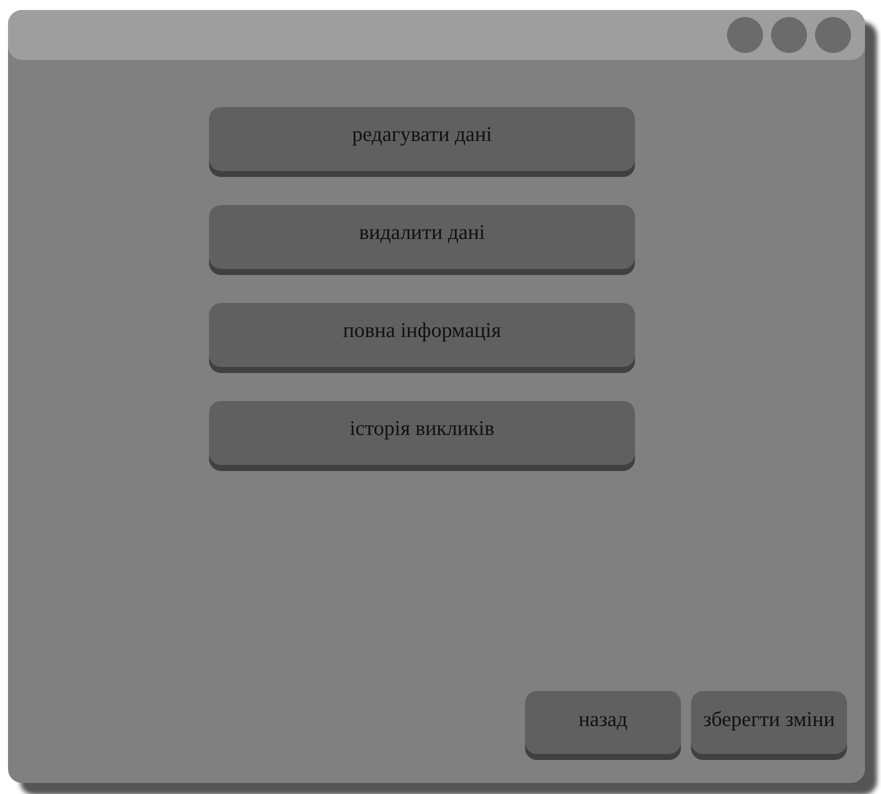  I want to click on menu-button: видалити дані, so click(422, 237).